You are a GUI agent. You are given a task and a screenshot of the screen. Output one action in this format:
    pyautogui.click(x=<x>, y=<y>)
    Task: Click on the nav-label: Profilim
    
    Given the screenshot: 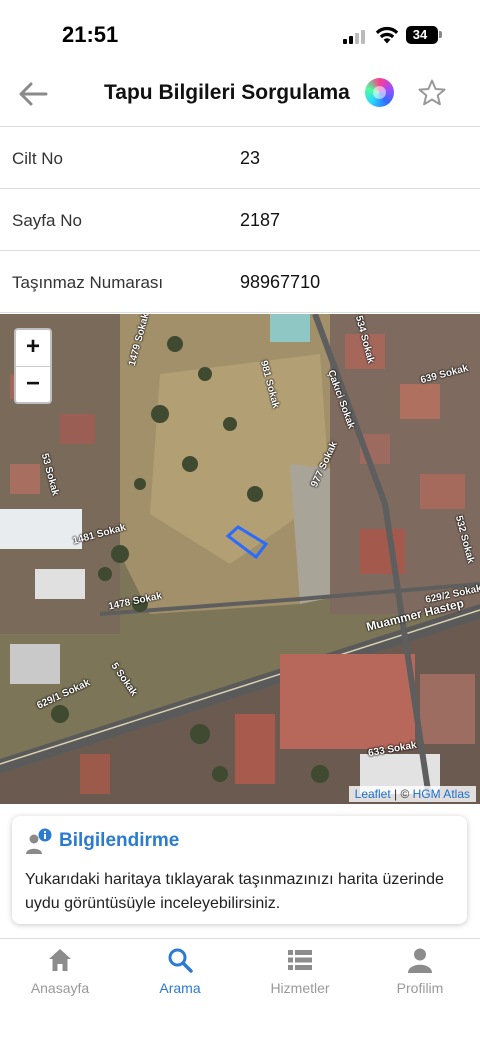 What is the action you would take?
    pyautogui.click(x=420, y=988)
    